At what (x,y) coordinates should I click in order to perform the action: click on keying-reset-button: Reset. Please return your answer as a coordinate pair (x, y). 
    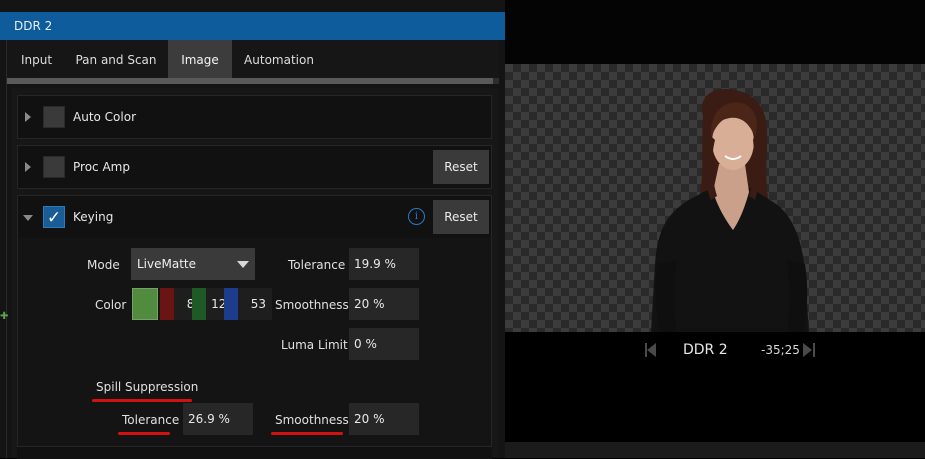
    Looking at the image, I should click on (461, 217).